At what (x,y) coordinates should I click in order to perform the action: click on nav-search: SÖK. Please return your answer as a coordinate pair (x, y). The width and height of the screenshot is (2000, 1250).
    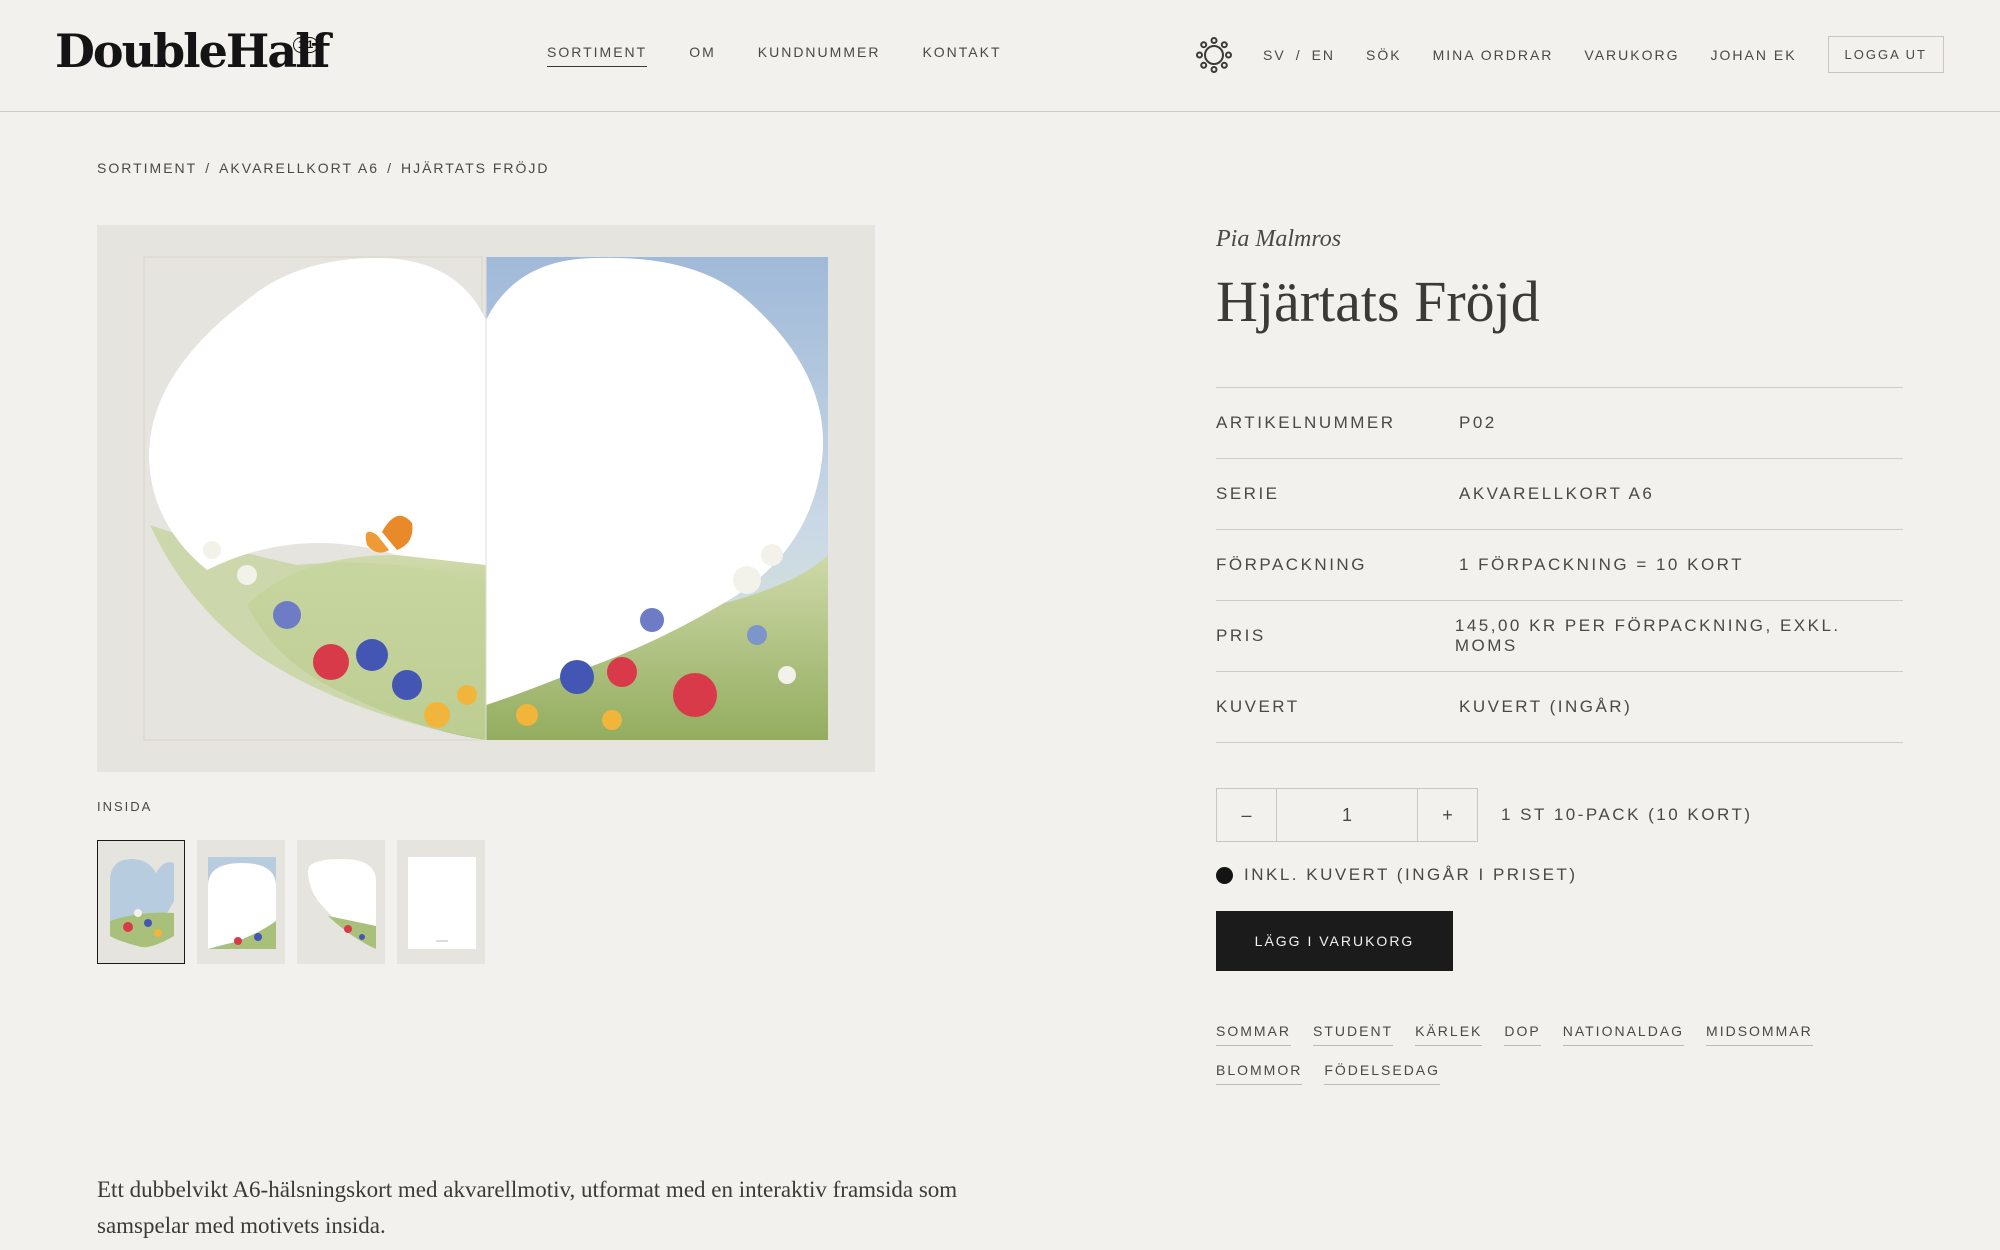
    Looking at the image, I should click on (1384, 55).